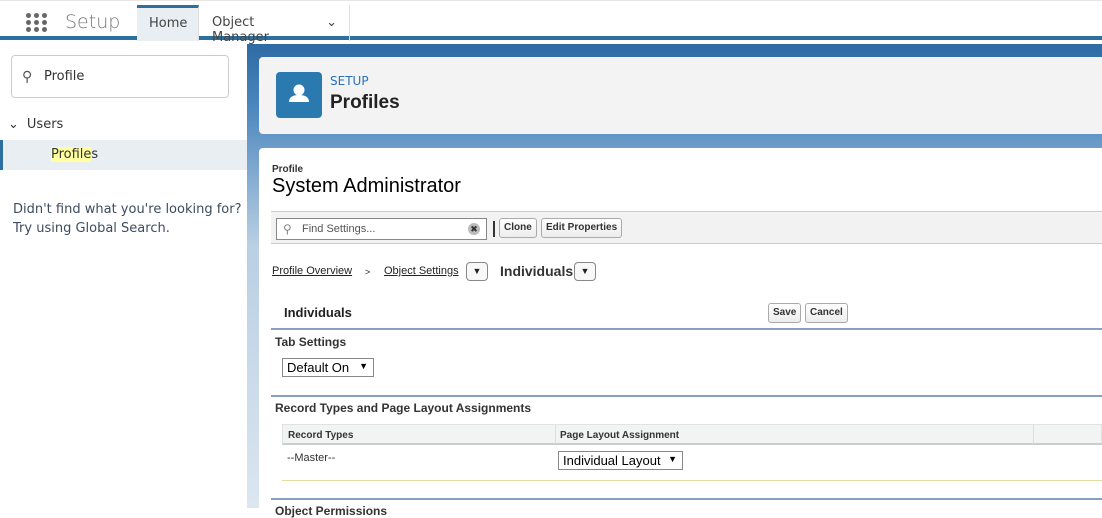 Image resolution: width=1102 pixels, height=518 pixels. Describe the element at coordinates (680, 95) in the screenshot. I see `page-header: SETUP Profiles` at that location.